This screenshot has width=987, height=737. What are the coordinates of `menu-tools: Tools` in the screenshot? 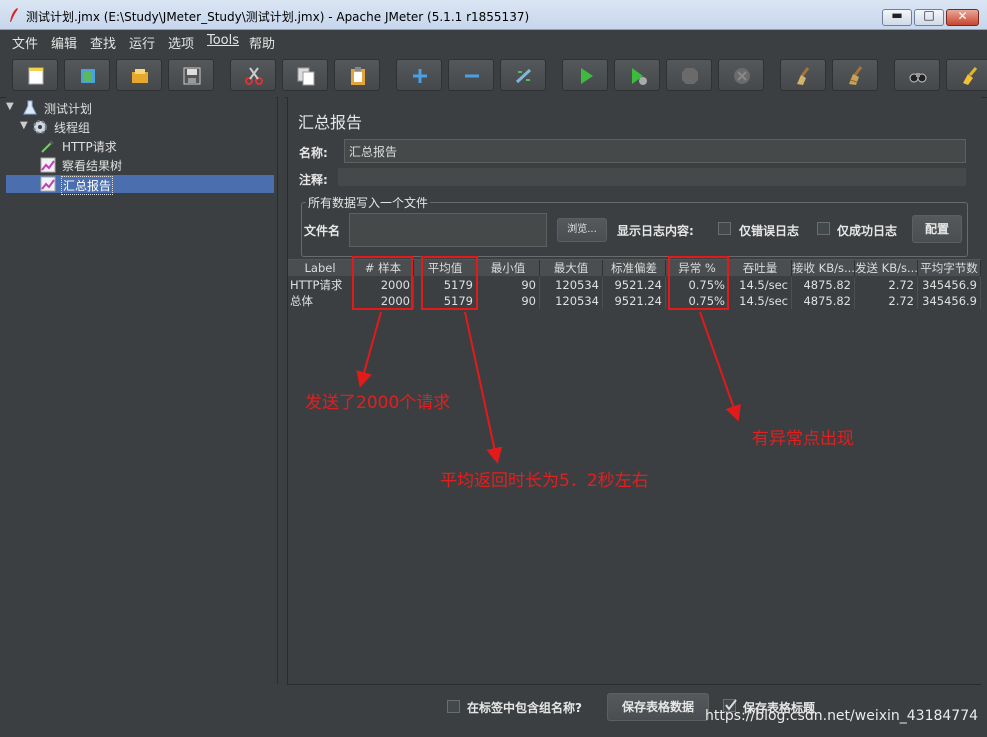 It's located at (223, 40).